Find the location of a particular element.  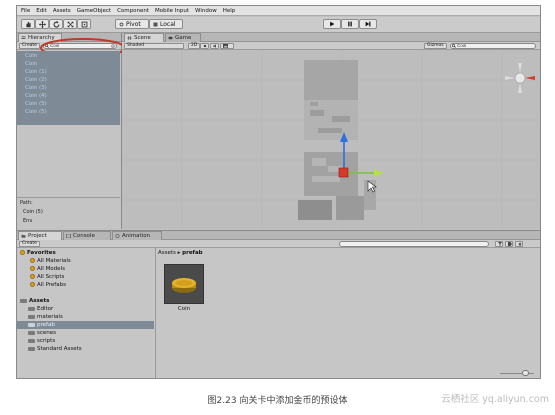

folder-label: scenes is located at coordinates (47, 333).